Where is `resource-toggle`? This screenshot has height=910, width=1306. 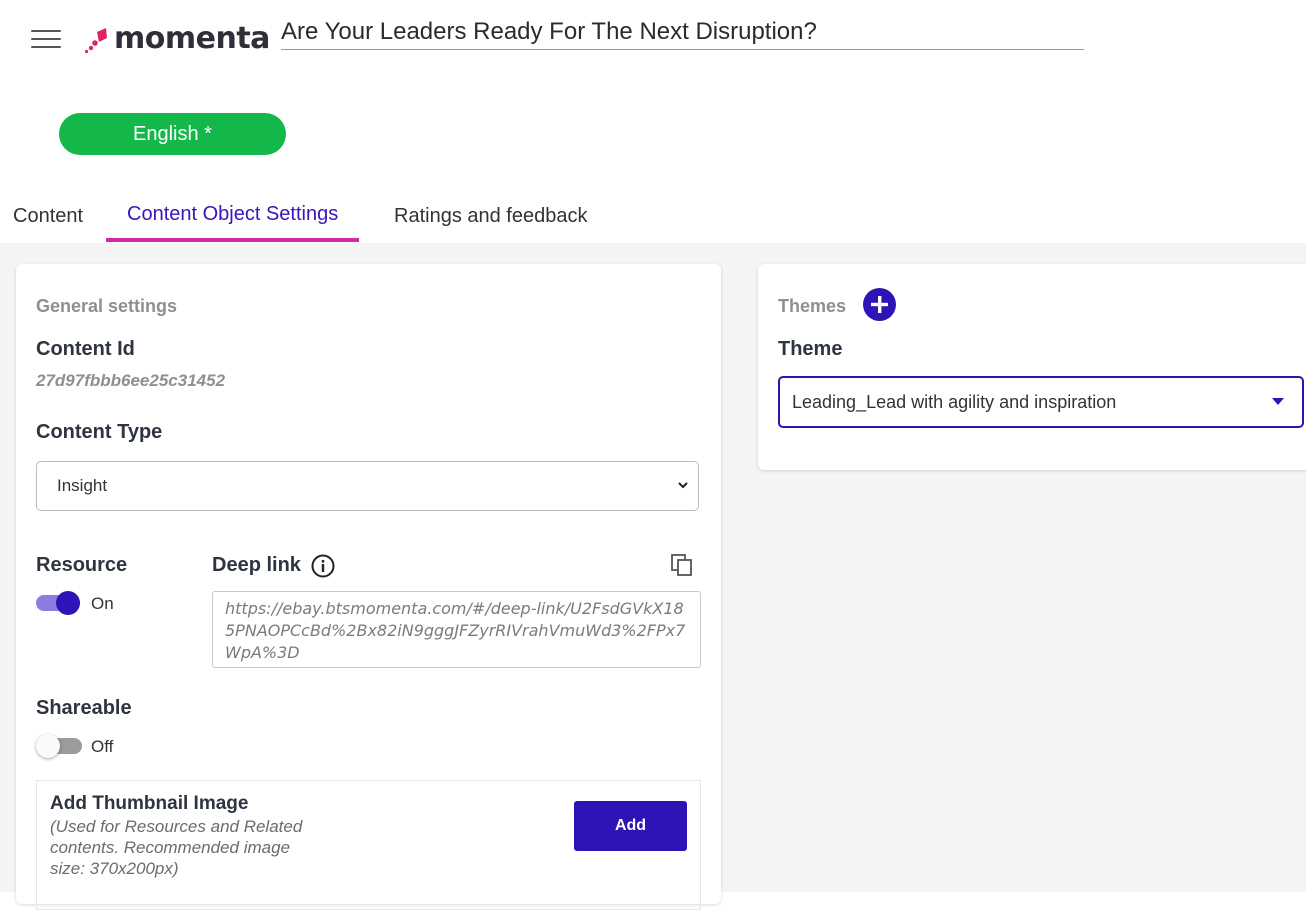
resource-toggle is located at coordinates (59, 603).